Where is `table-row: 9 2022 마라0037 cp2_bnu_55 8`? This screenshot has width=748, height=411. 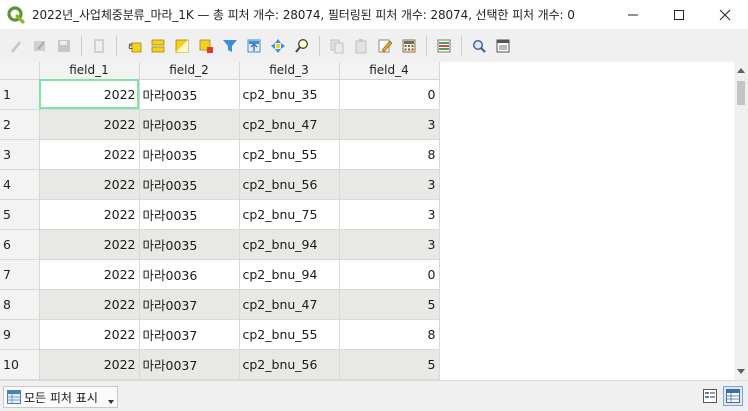
table-row: 9 2022 마라0037 cp2_bnu_55 8 is located at coordinates (220, 334).